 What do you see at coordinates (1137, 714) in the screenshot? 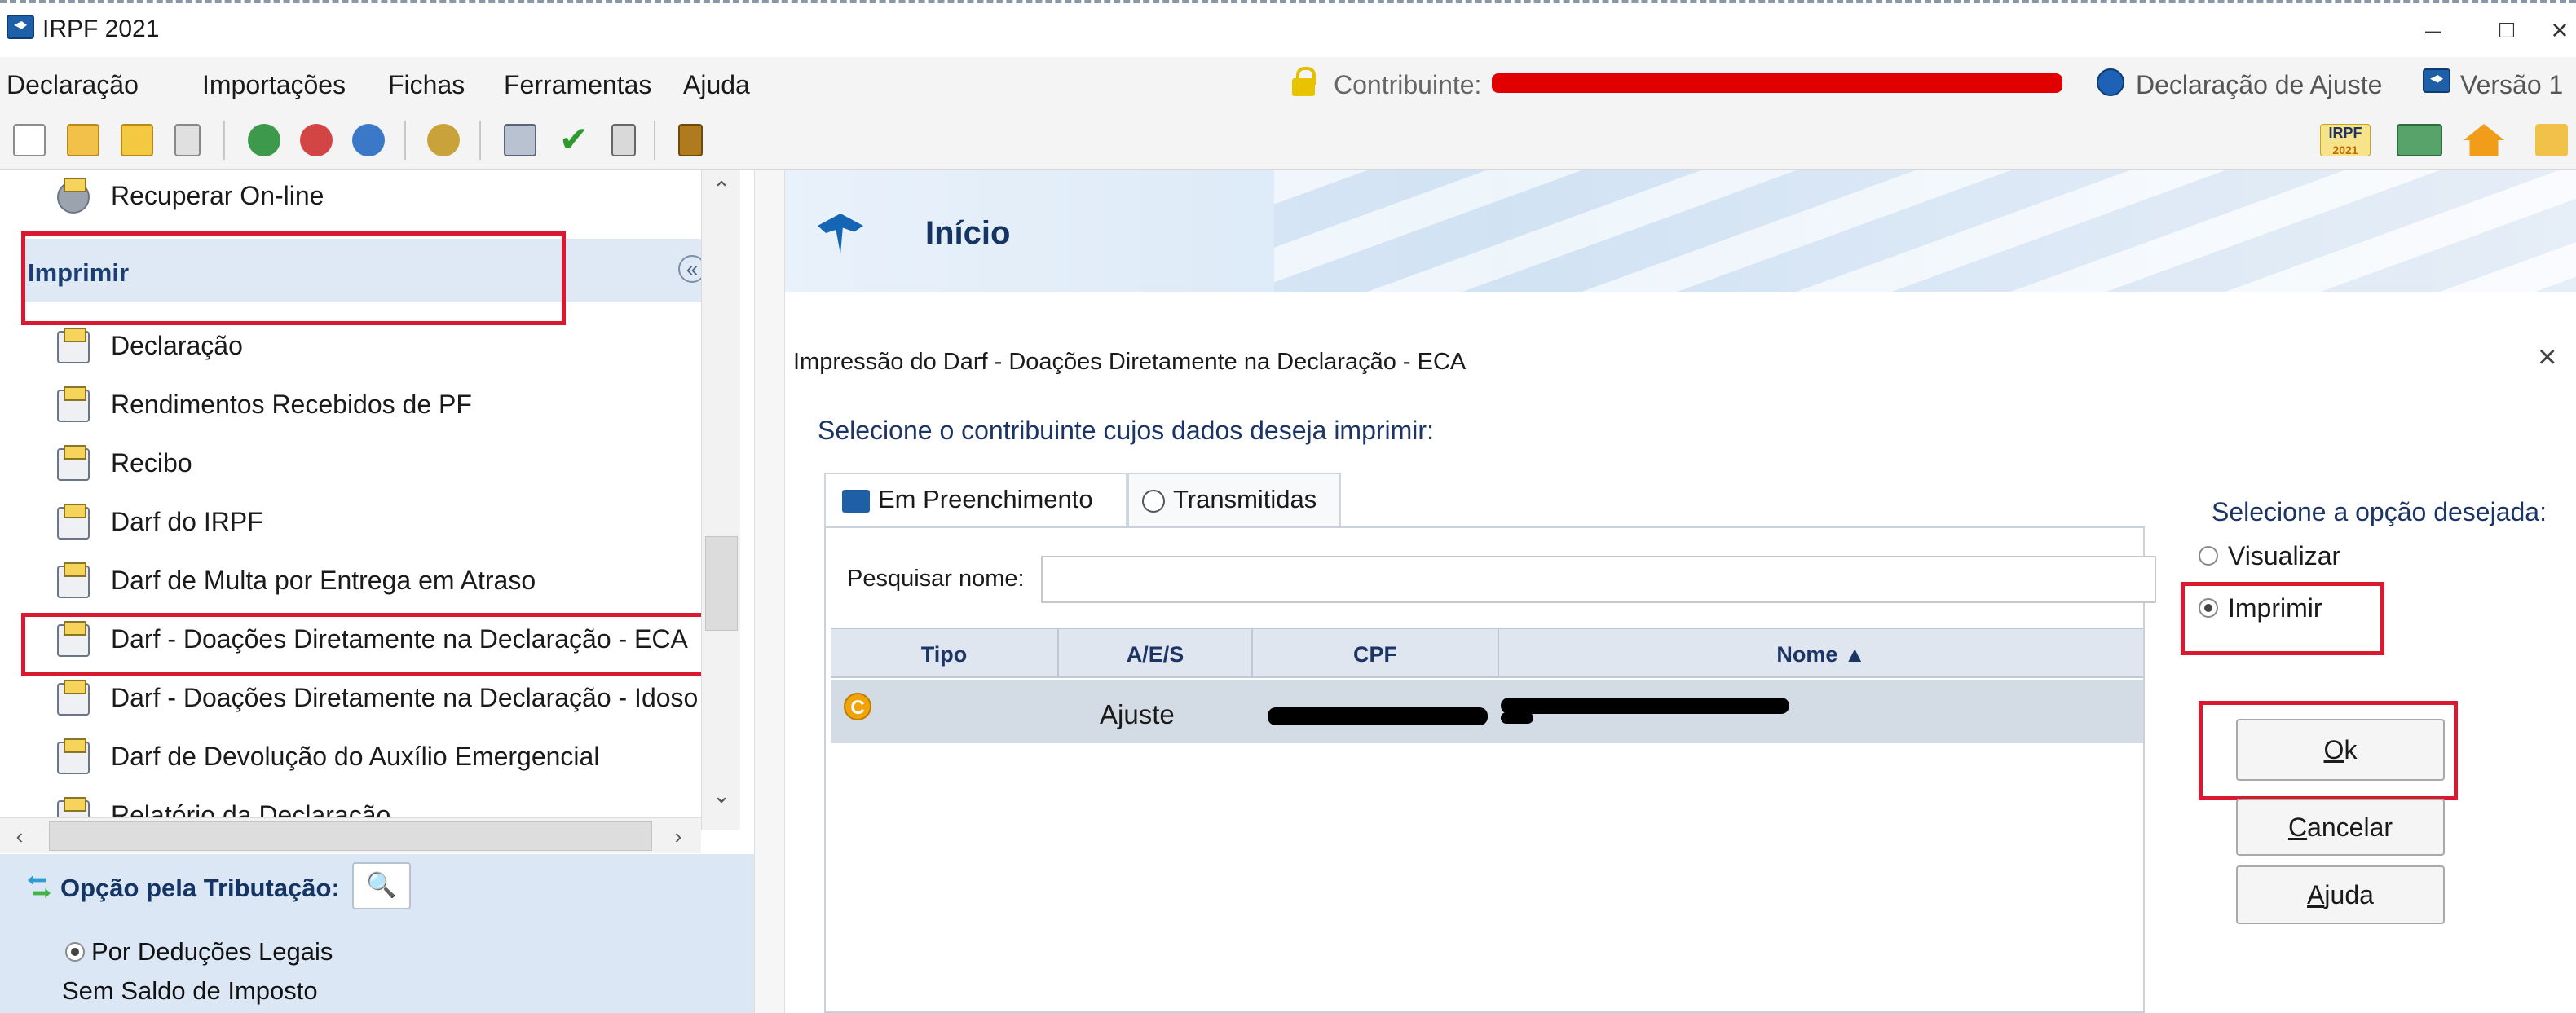
I see `row-aes: Ajuste` at bounding box center [1137, 714].